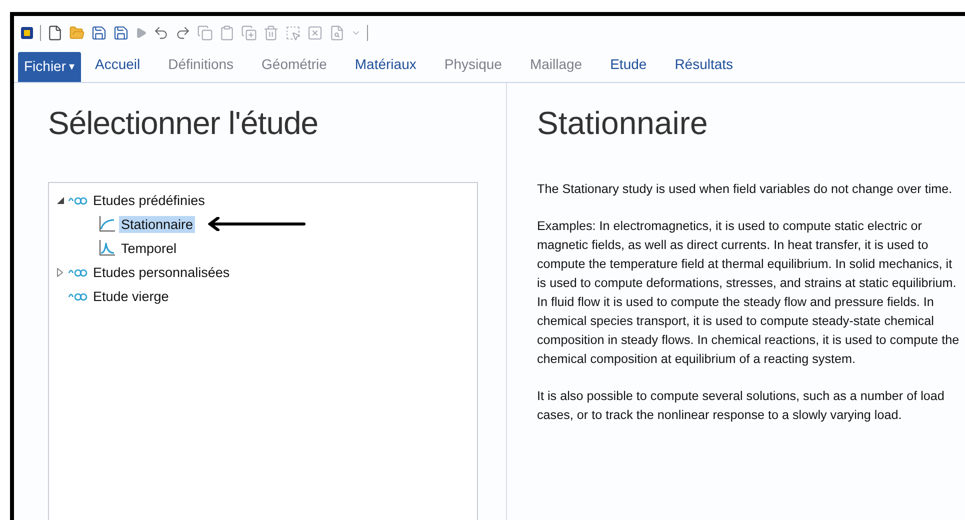 The width and height of the screenshot is (965, 520). I want to click on description-paragraph: The Stationary study is used when field variables do not change over time., so click(745, 189).